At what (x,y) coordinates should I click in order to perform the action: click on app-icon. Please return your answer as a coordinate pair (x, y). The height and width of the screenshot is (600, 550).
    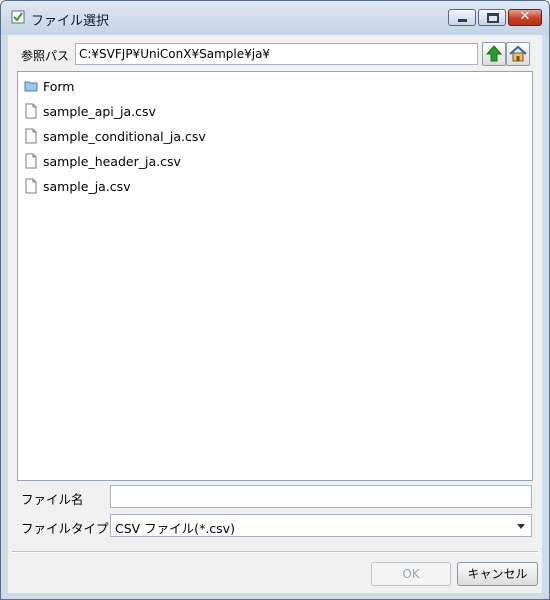
    Looking at the image, I should click on (18, 17).